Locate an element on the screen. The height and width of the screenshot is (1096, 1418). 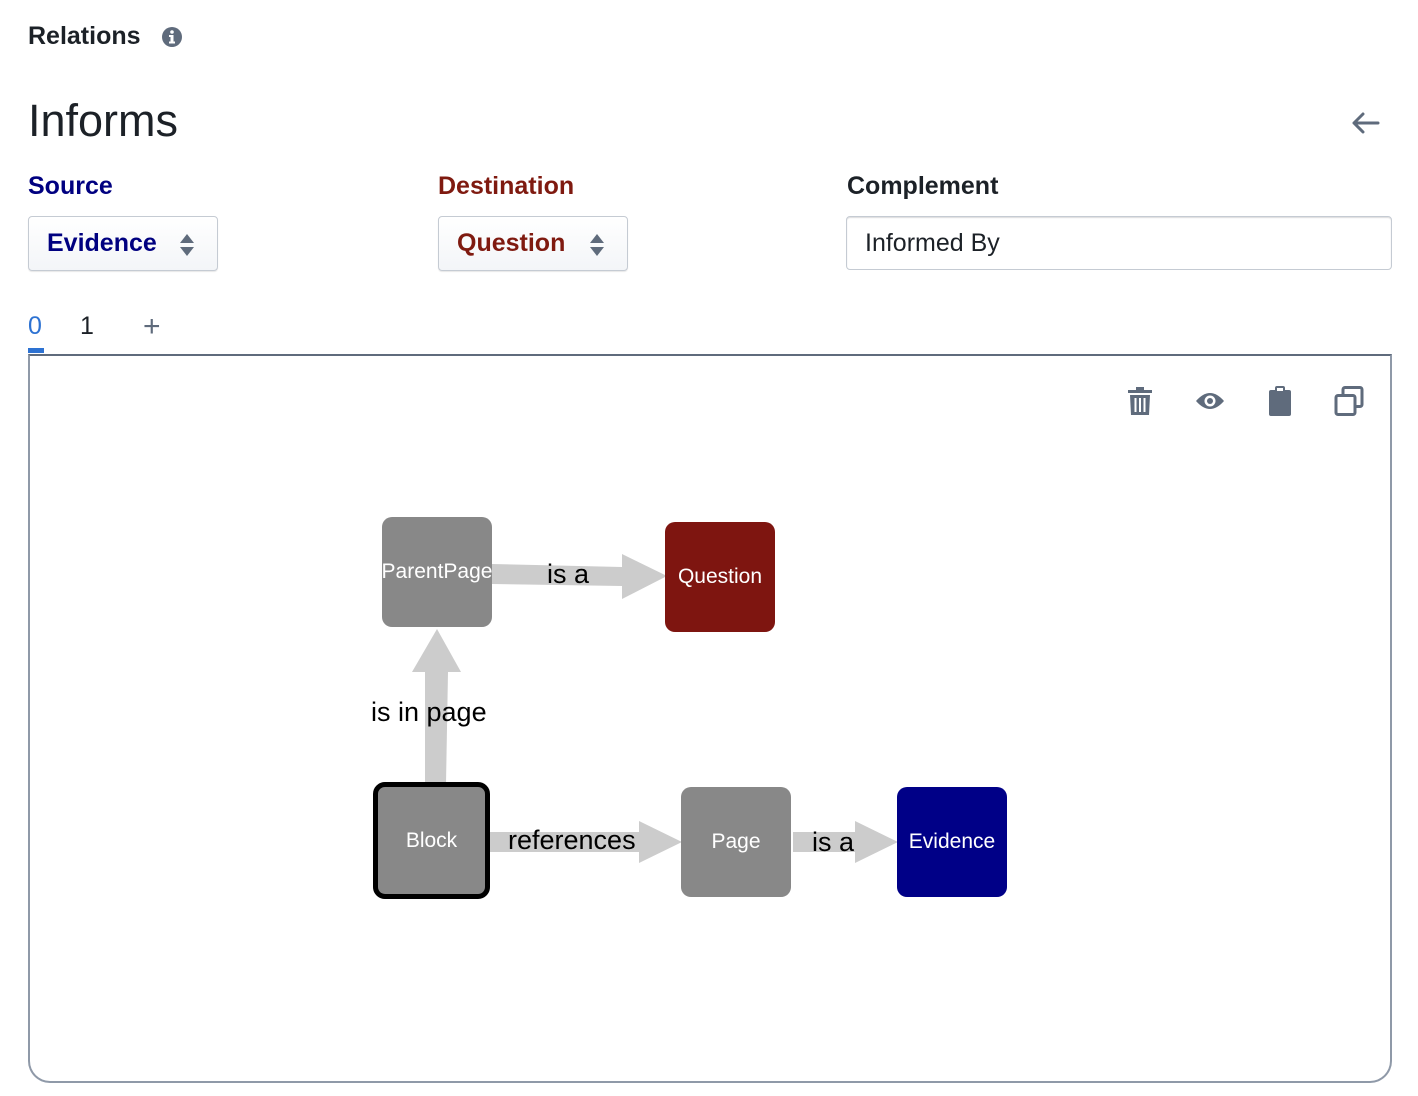
node-label: Question is located at coordinates (720, 576).